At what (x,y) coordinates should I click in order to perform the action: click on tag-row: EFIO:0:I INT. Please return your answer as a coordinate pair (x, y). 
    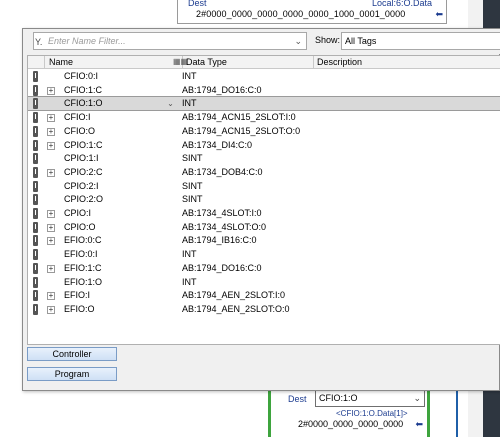
    Looking at the image, I should click on (264, 254).